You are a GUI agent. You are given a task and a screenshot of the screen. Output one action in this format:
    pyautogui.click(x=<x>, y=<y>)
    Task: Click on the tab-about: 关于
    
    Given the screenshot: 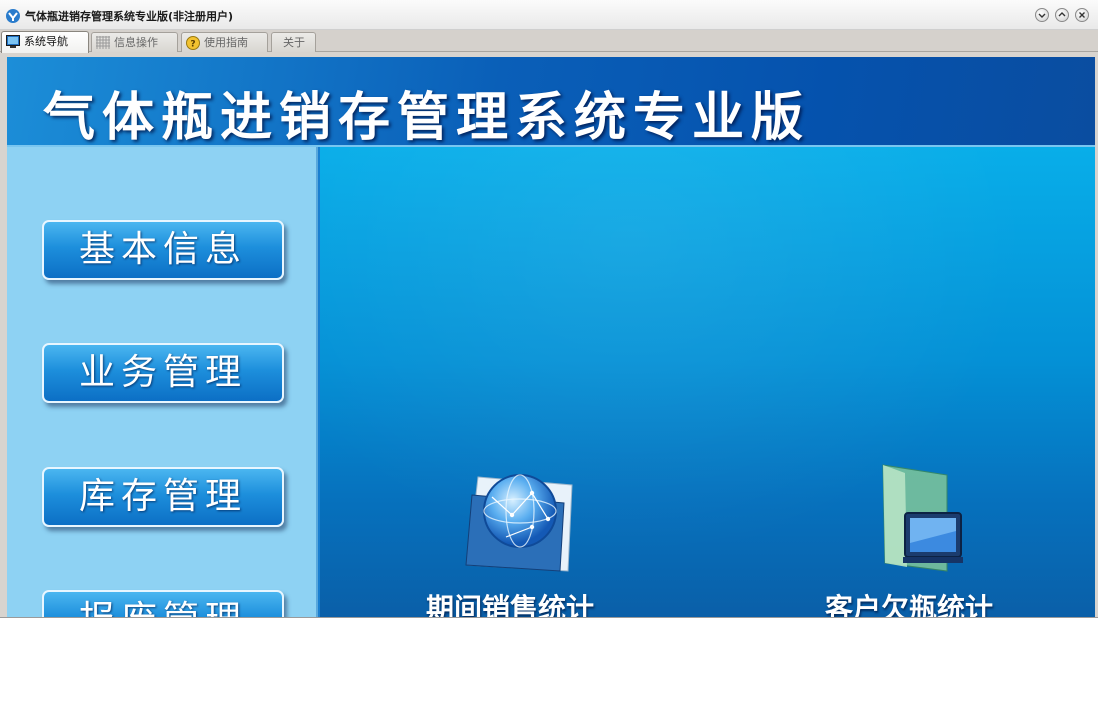 What is the action you would take?
    pyautogui.click(x=293, y=42)
    